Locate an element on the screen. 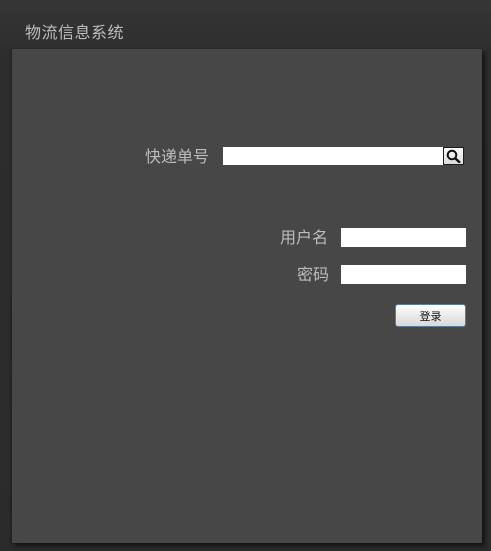  magnifier-icon is located at coordinates (453, 156).